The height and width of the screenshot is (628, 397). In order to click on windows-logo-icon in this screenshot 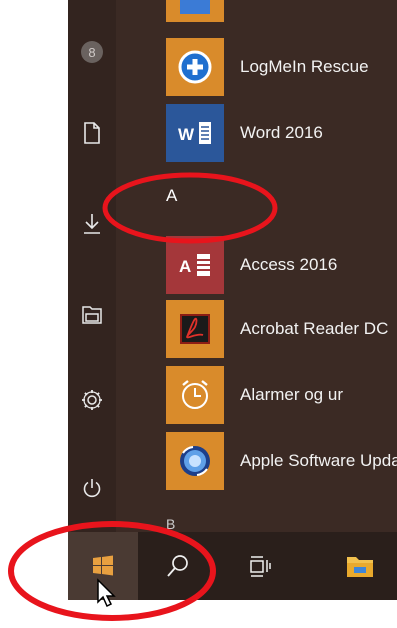, I will do `click(103, 565)`.